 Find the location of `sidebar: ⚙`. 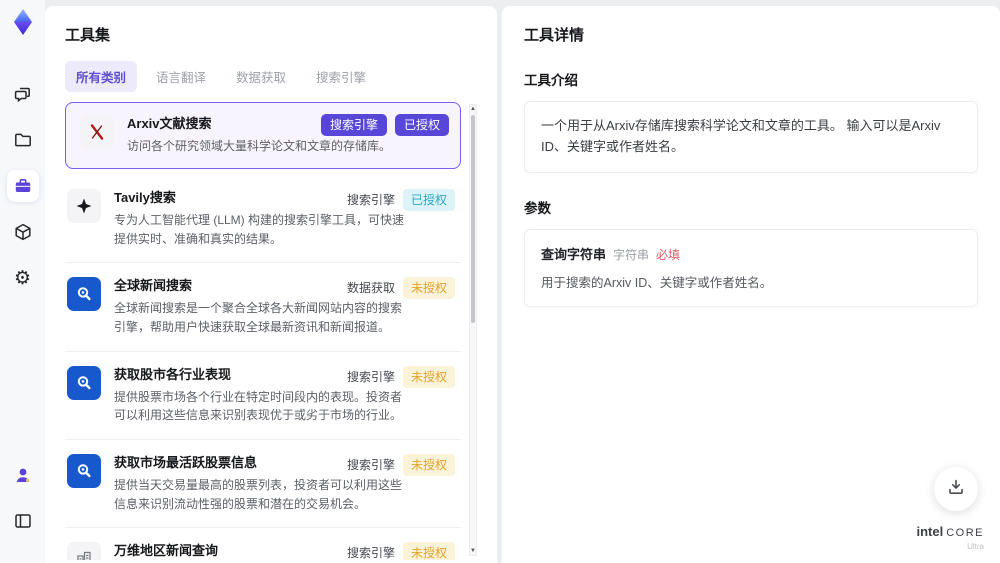

sidebar: ⚙ is located at coordinates (22, 281).